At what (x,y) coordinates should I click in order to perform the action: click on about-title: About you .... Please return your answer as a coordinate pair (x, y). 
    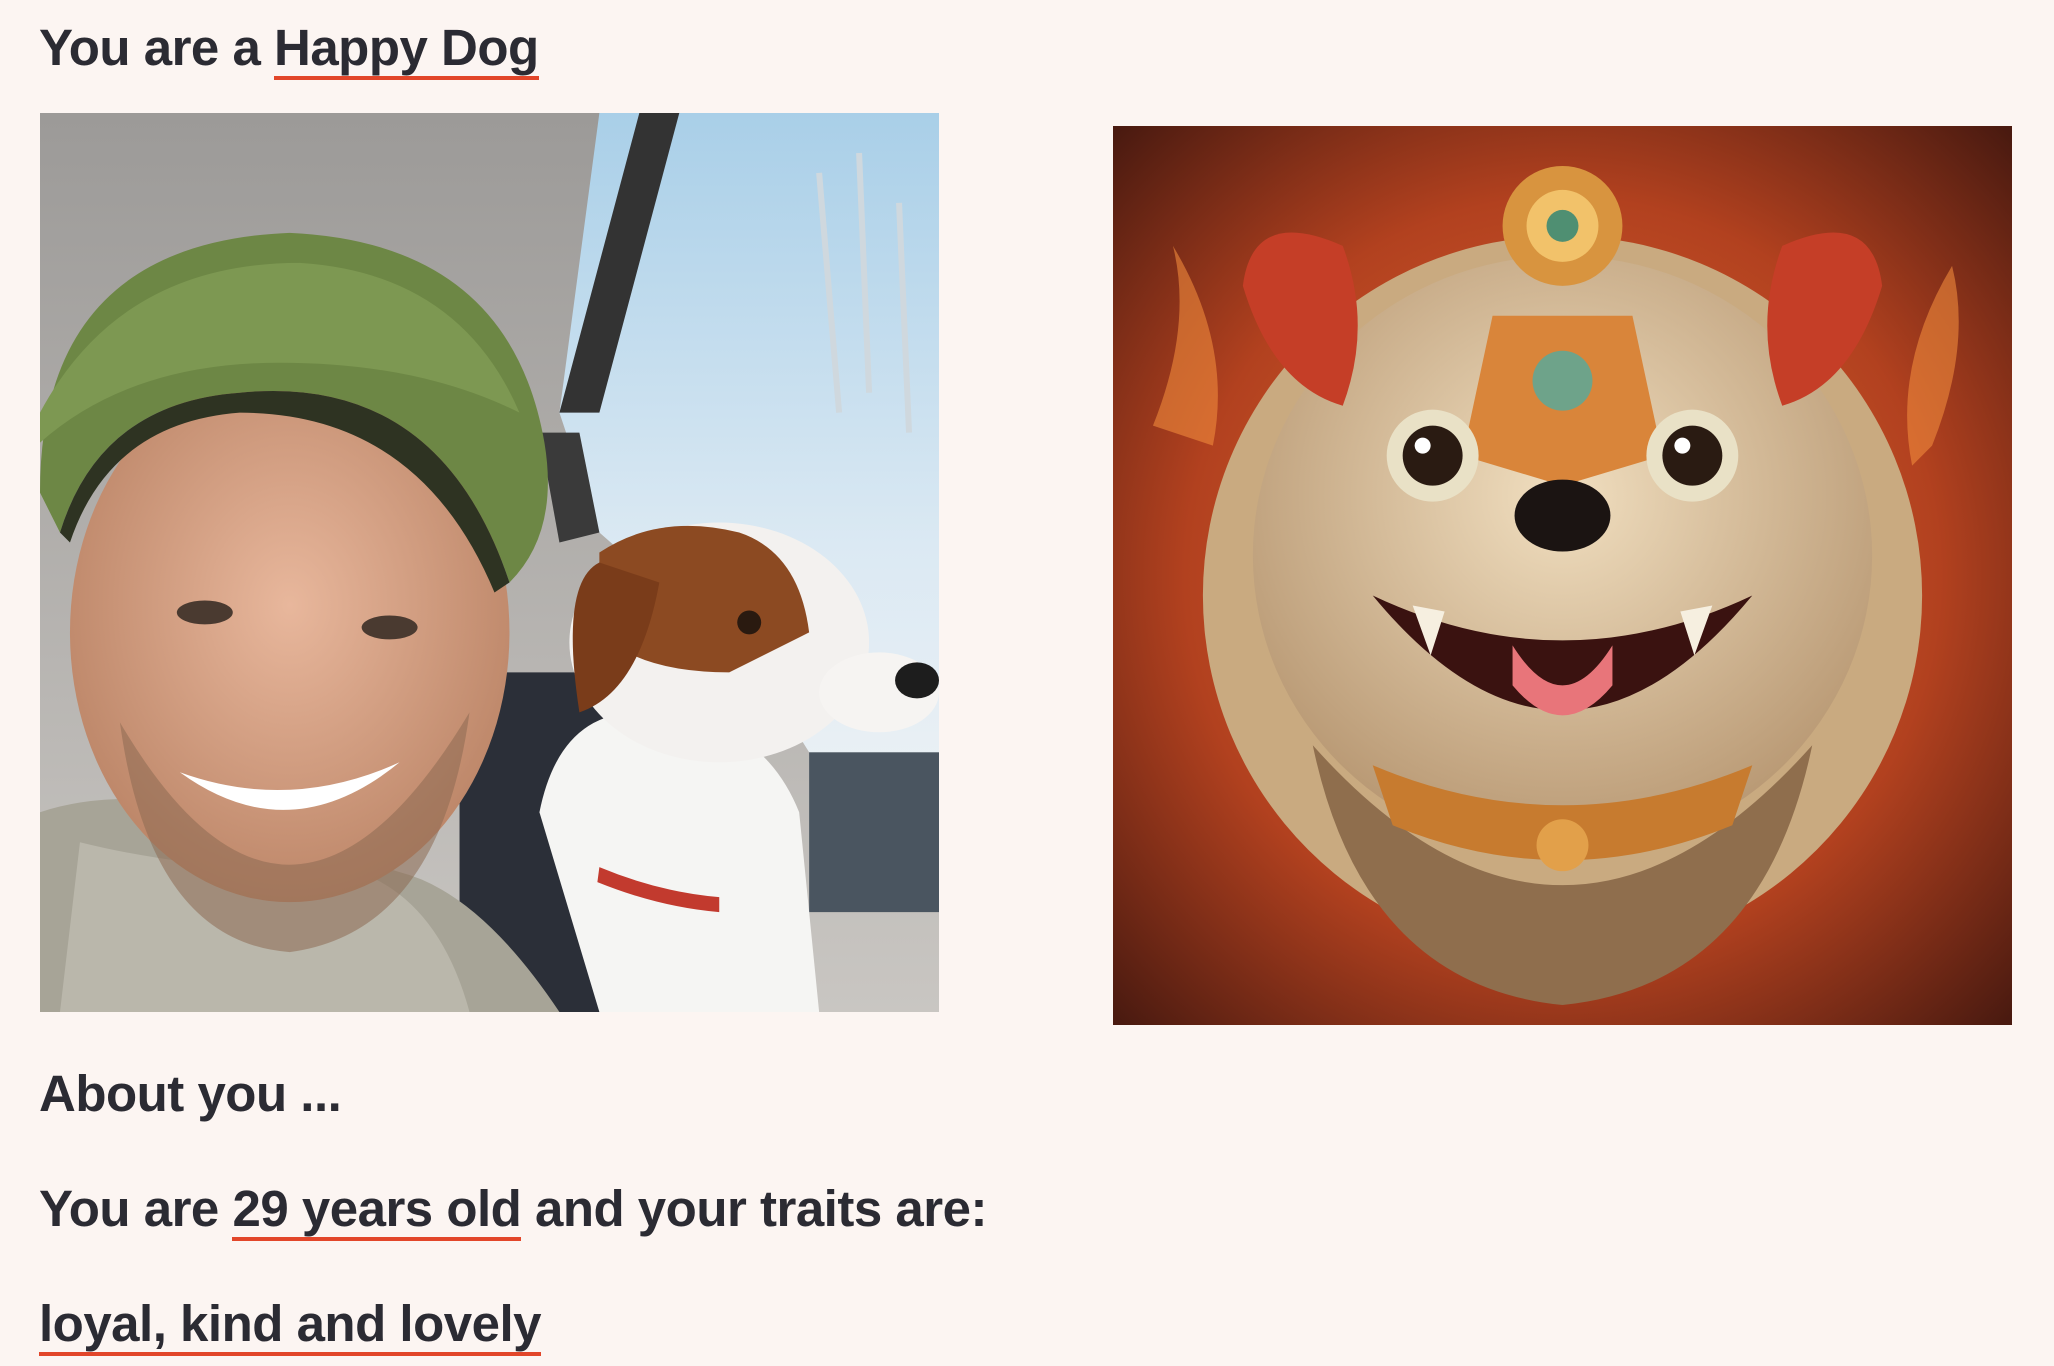
    Looking at the image, I should click on (190, 1093).